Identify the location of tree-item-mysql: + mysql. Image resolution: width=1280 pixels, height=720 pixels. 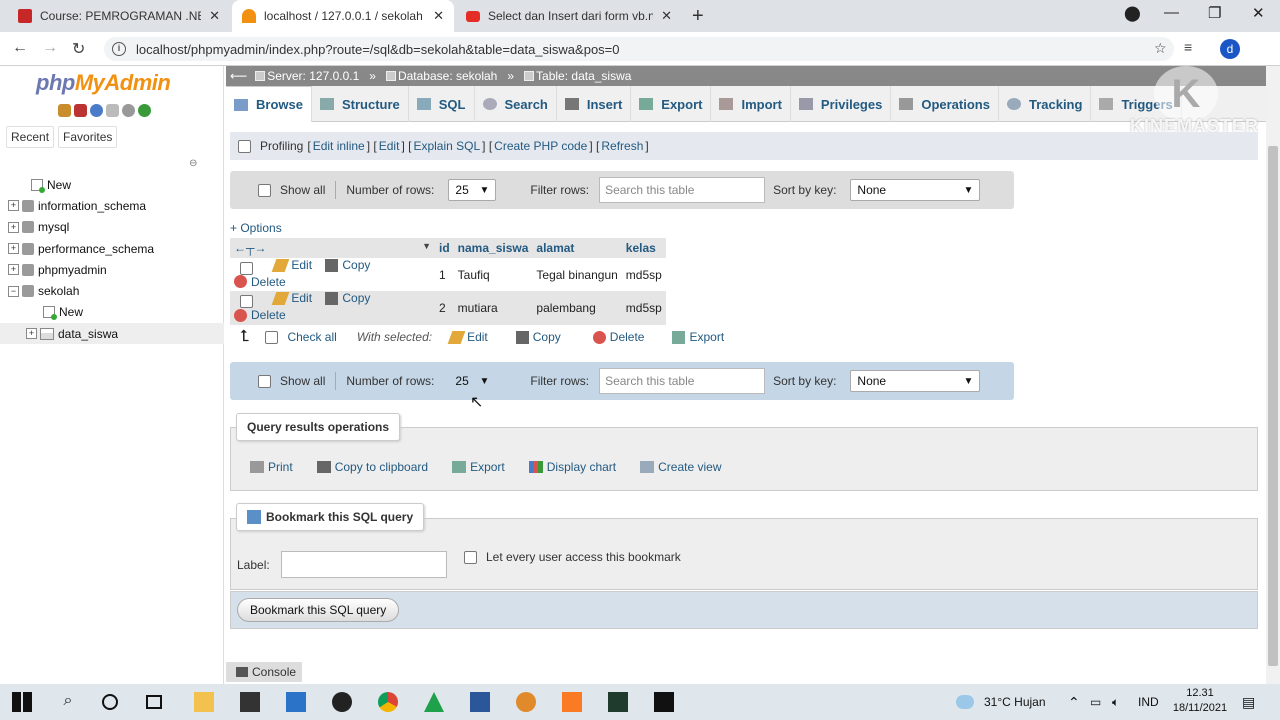
(112, 227).